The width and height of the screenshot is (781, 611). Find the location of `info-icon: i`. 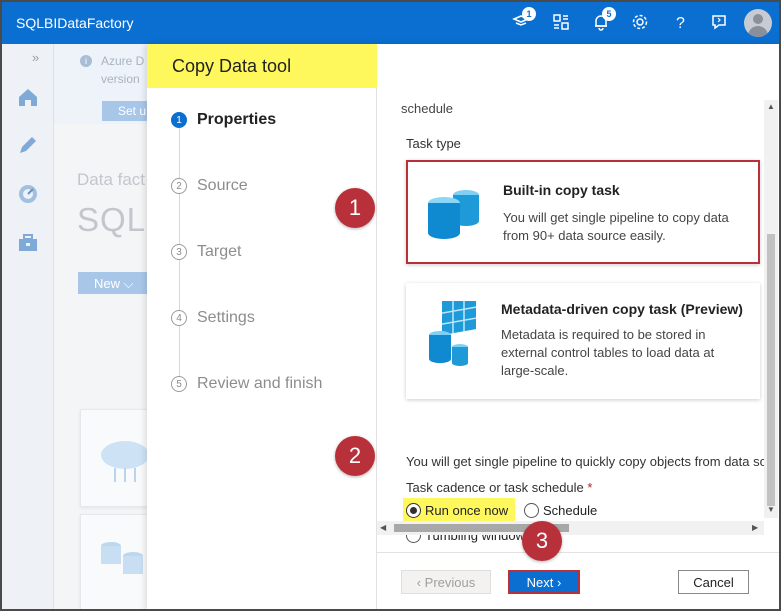

info-icon: i is located at coordinates (86, 61).